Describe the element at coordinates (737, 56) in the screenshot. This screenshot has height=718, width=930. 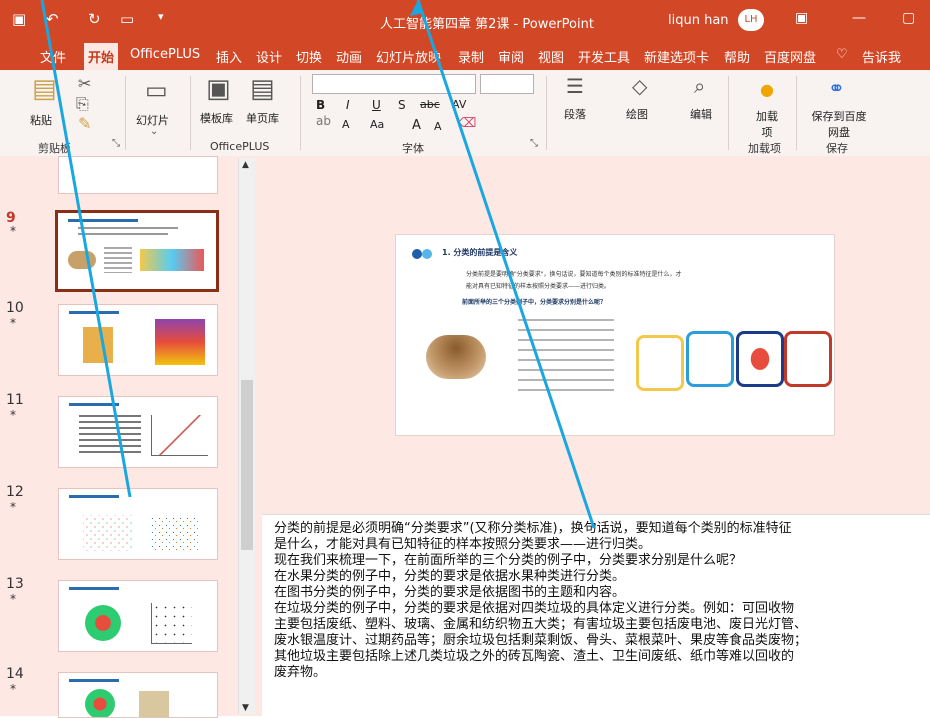
I see `tab-help: 帮助` at that location.